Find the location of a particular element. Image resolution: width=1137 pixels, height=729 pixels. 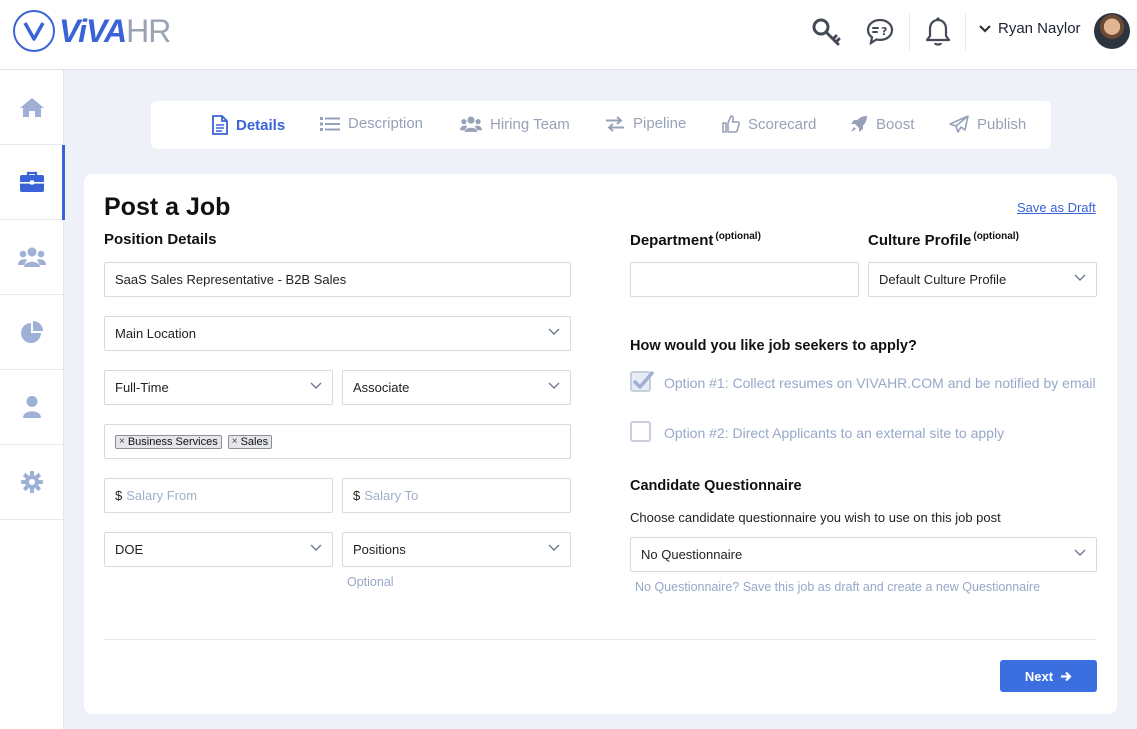

tab-label: Description is located at coordinates (386, 123).